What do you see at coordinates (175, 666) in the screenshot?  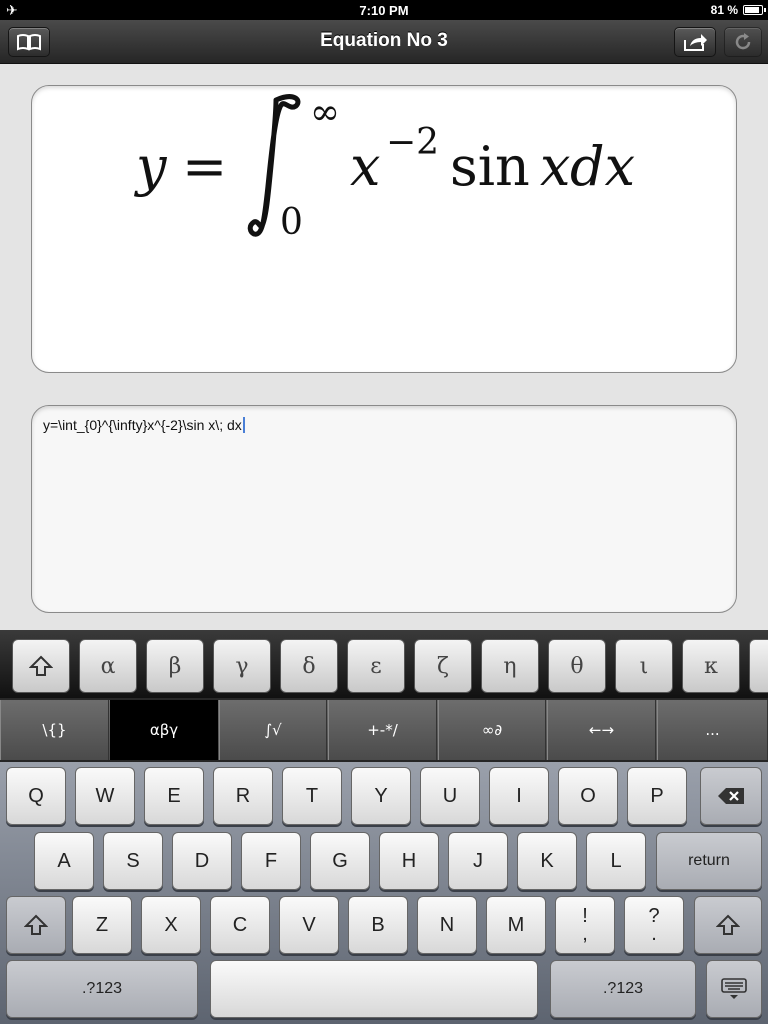 I see `greek-key-beta: β` at bounding box center [175, 666].